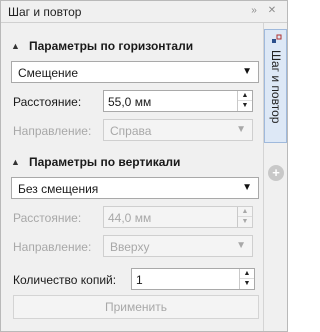 The width and height of the screenshot is (320, 332). I want to click on vertical-section-title: Параметры по вертикали, so click(105, 162).